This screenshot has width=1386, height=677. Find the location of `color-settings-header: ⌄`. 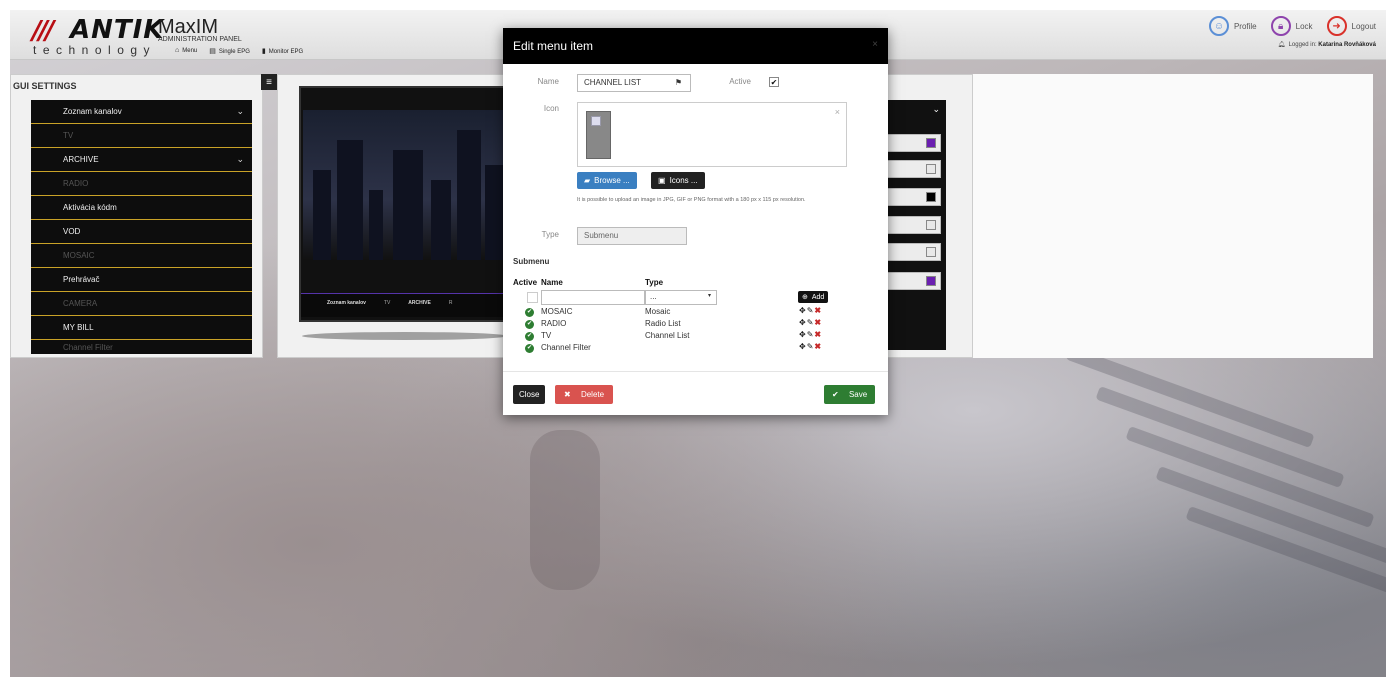

color-settings-header: ⌄ is located at coordinates (916, 110).